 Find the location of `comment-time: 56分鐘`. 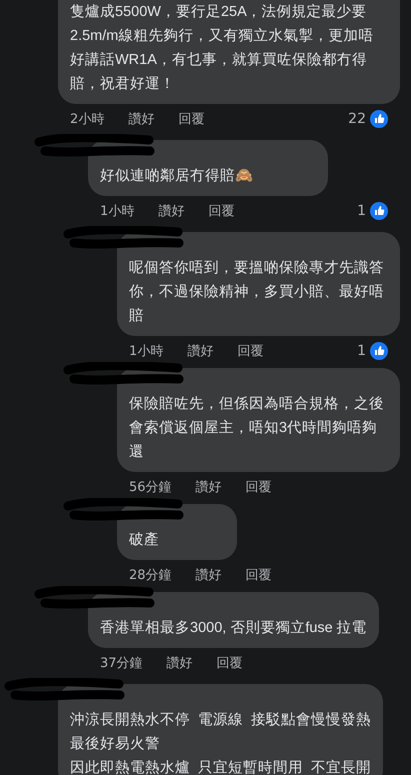

comment-time: 56分鐘 is located at coordinates (150, 487).